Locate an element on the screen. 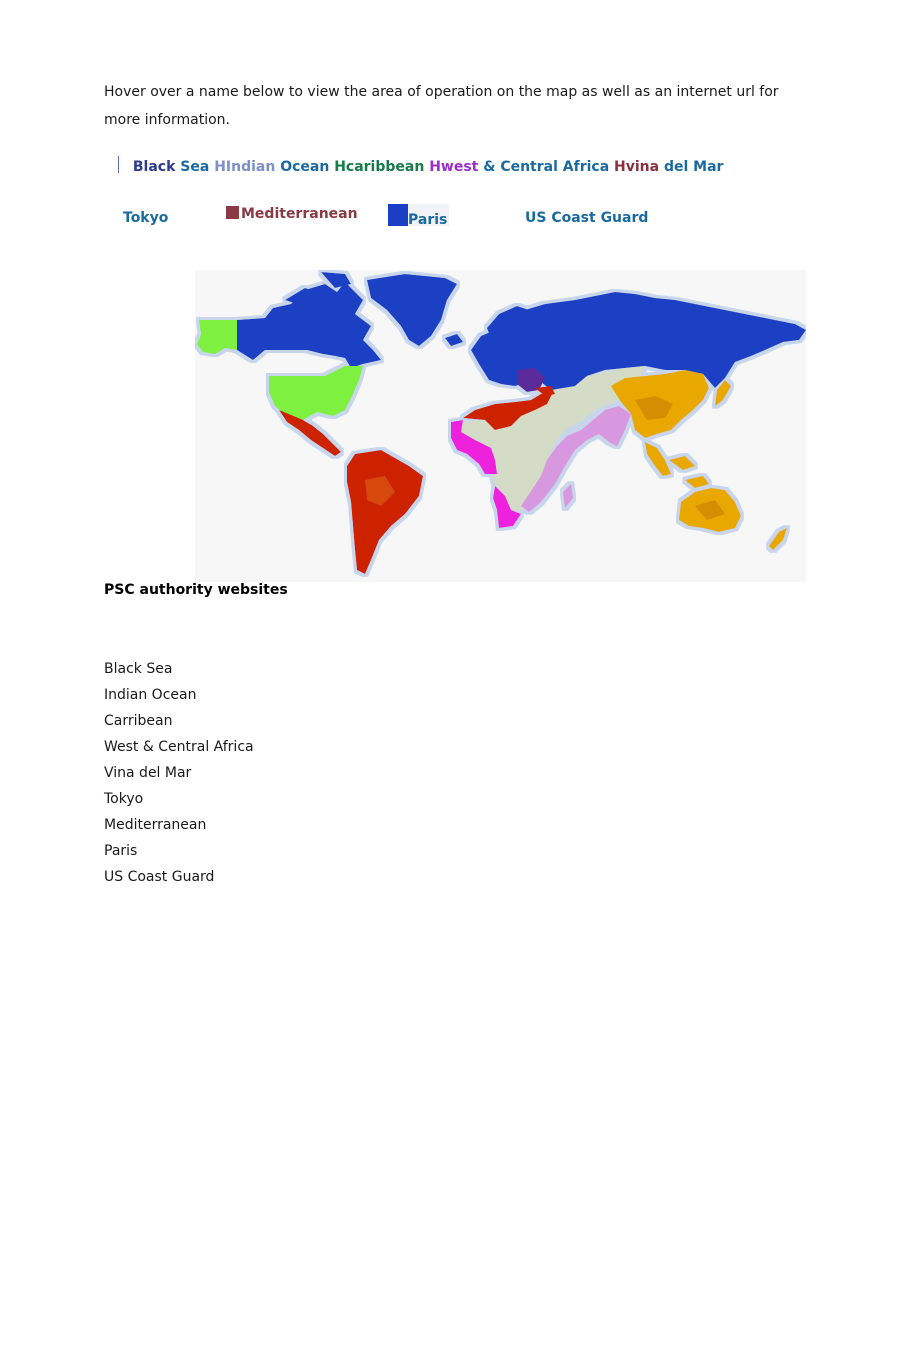 The height and width of the screenshot is (1357, 920). psc-heading: PSC authority websites is located at coordinates (196, 590).